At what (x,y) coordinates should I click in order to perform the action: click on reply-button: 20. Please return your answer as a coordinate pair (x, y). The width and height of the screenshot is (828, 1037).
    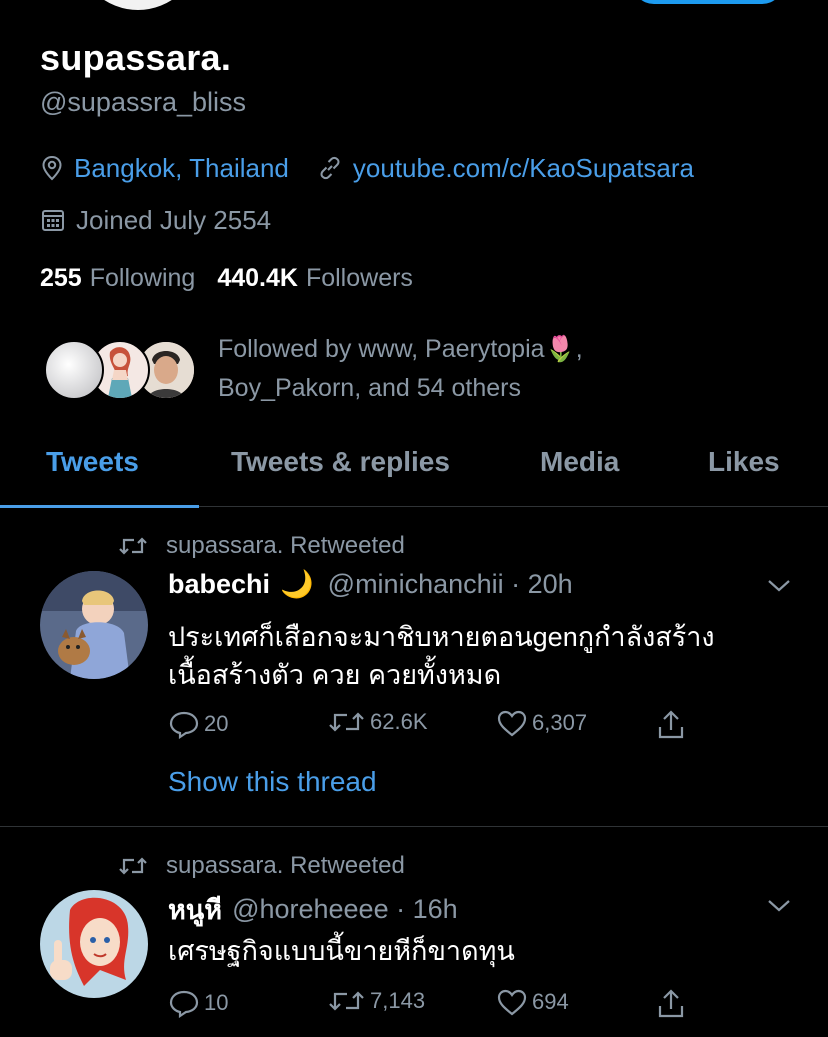
    Looking at the image, I should click on (198, 724).